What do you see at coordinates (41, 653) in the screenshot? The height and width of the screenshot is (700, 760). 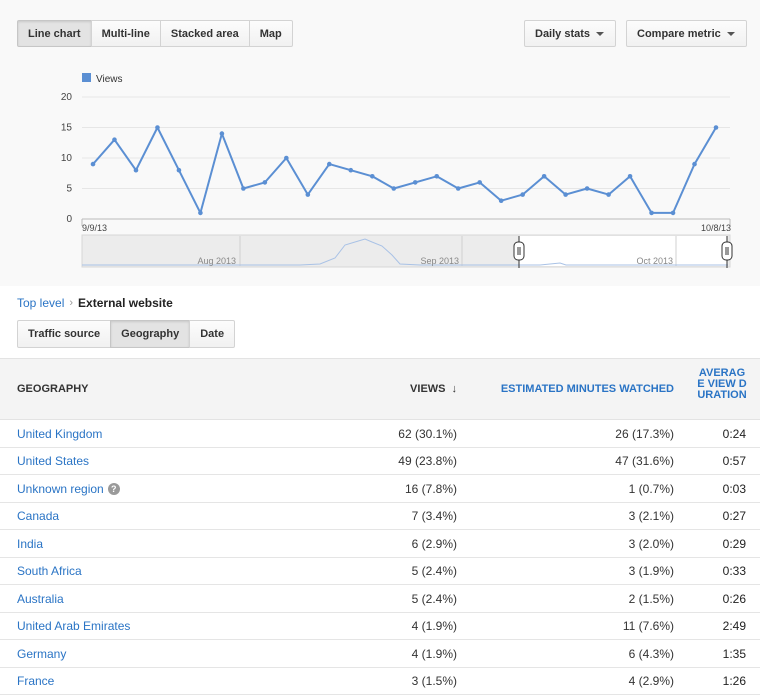 I see `geo-link: Germany` at bounding box center [41, 653].